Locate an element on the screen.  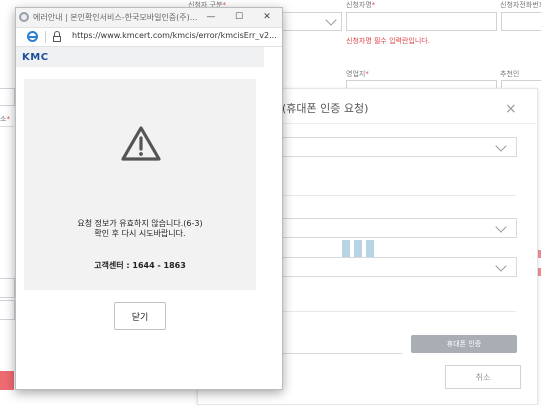
kmc-header-bar: KMC is located at coordinates (140, 57).